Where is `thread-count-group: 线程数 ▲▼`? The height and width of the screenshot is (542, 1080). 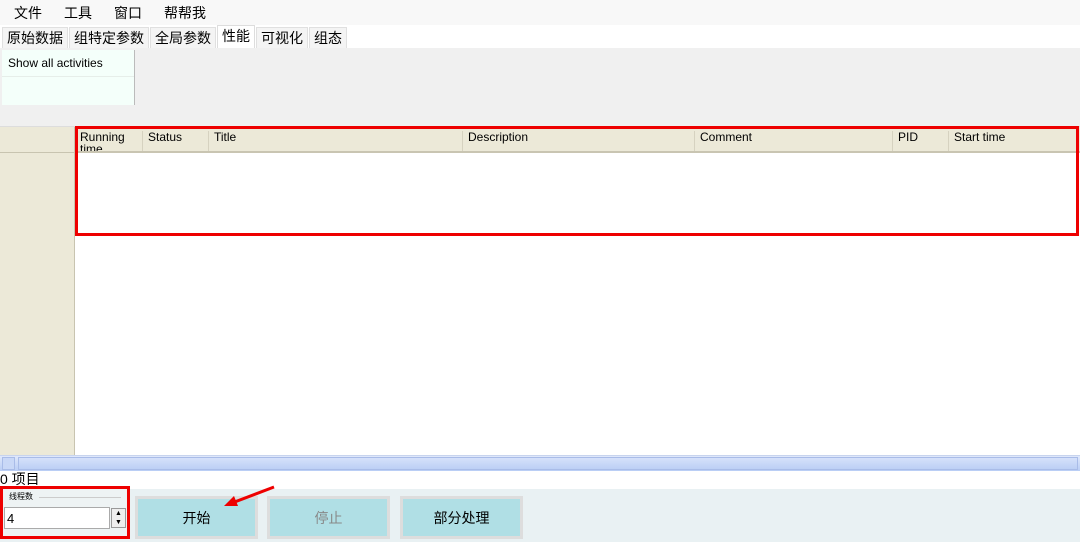 thread-count-group: 线程数 ▲▼ is located at coordinates (65, 512).